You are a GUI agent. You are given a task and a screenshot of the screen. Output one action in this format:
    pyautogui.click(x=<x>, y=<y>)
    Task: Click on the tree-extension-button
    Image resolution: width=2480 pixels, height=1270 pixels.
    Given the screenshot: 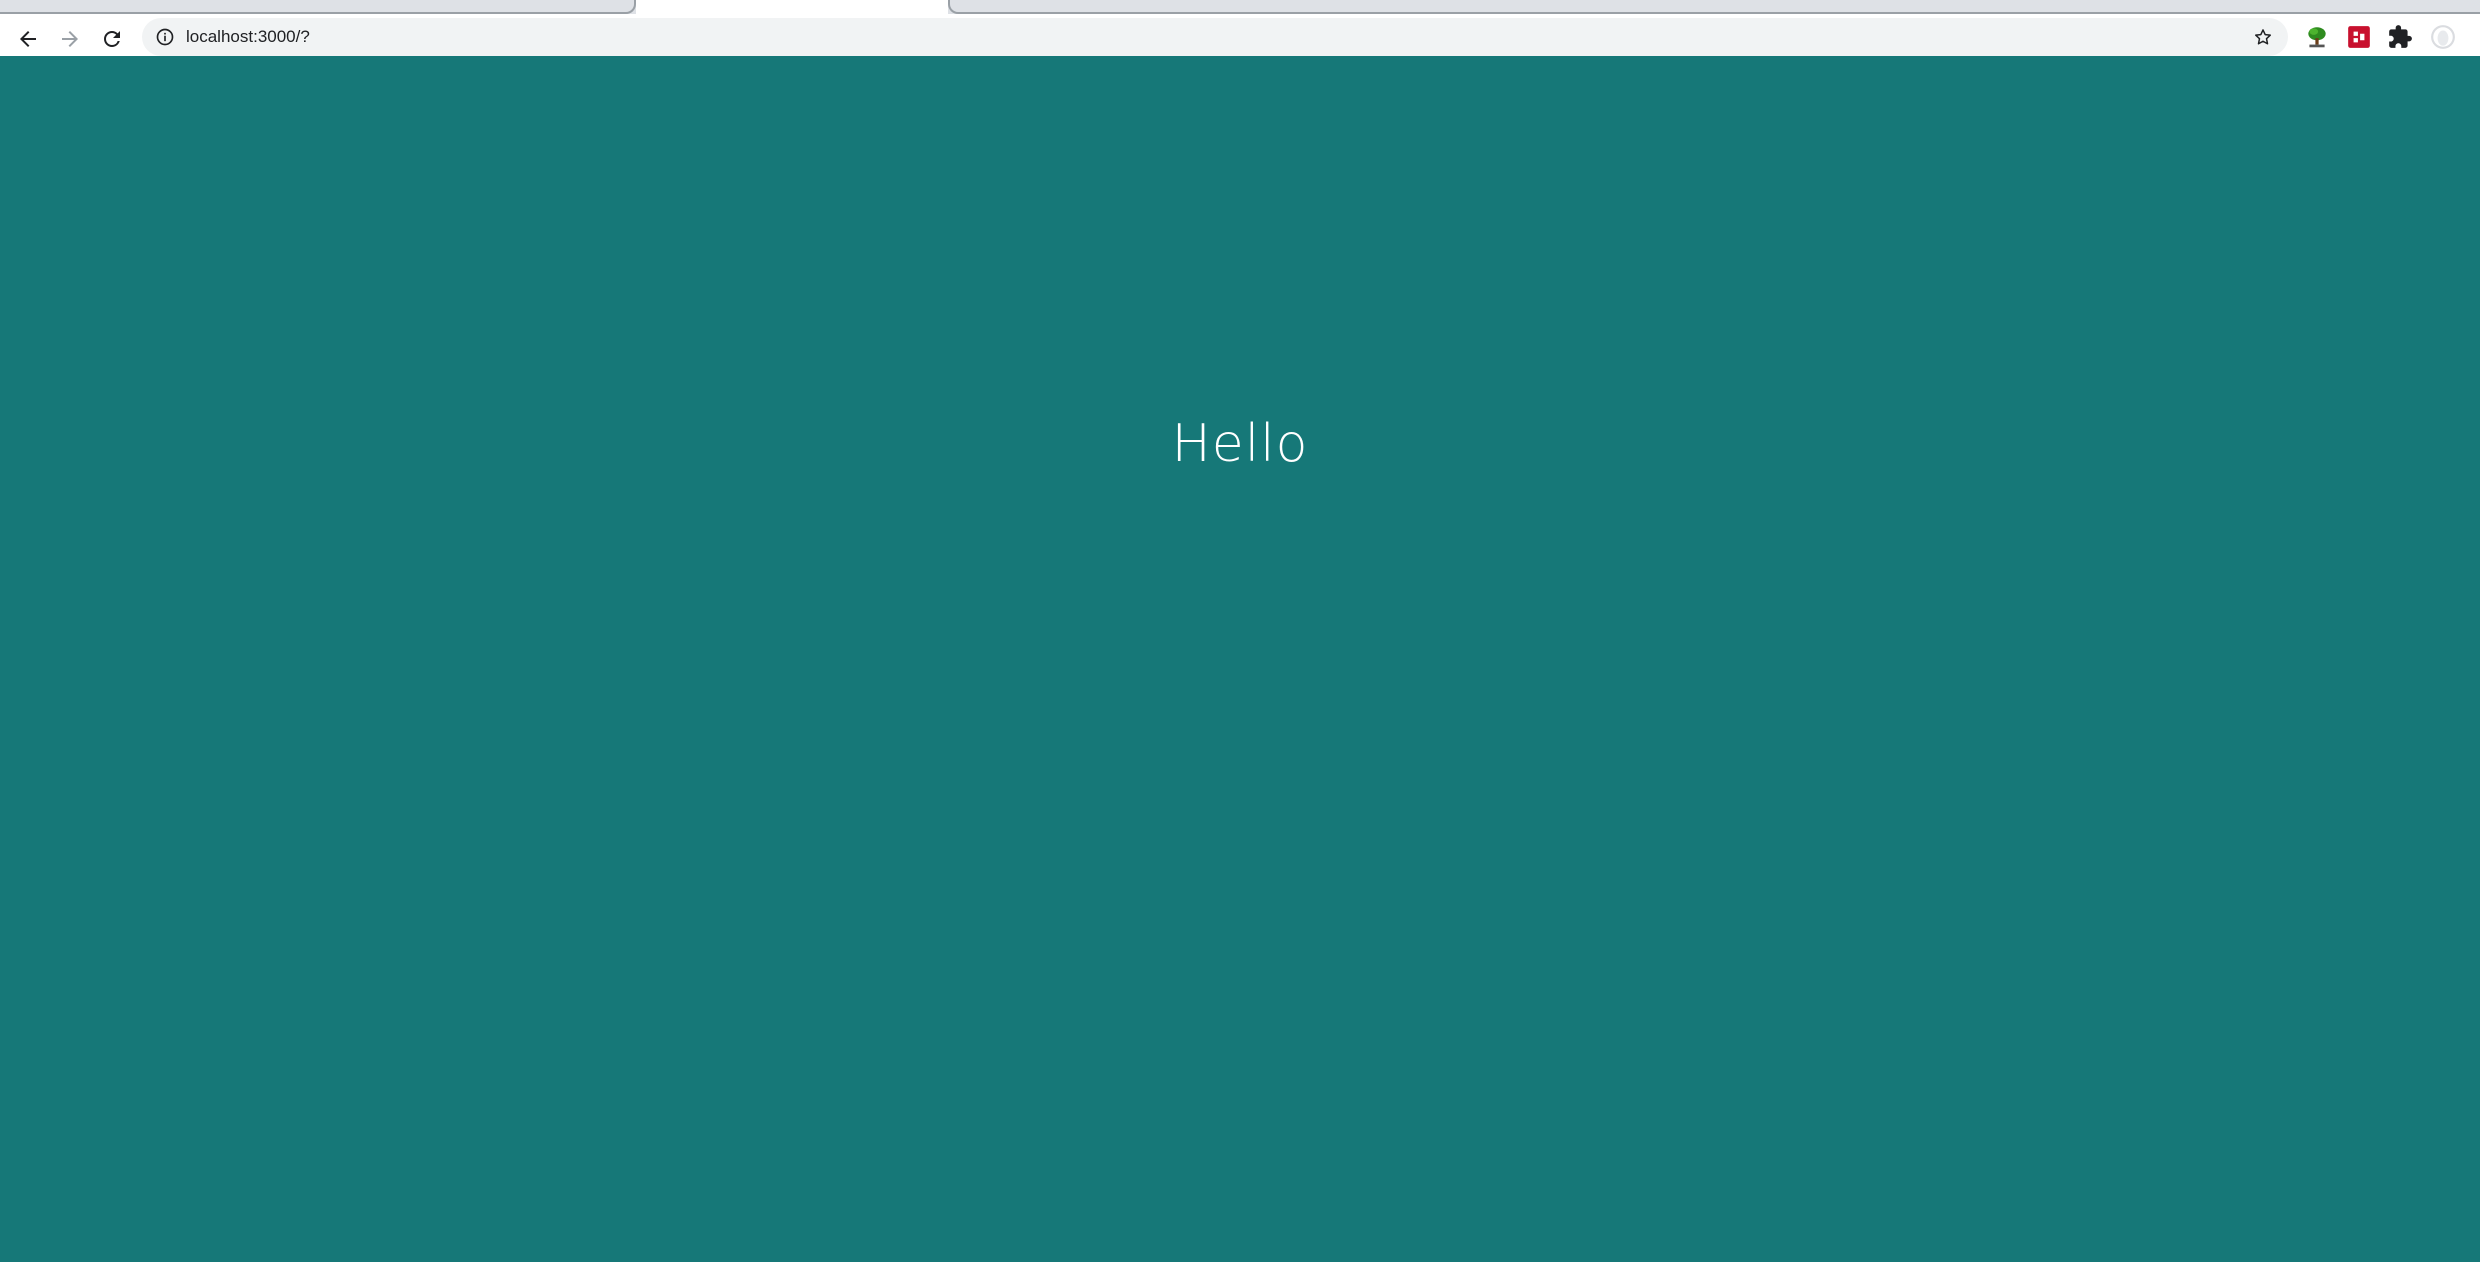 What is the action you would take?
    pyautogui.click(x=2317, y=37)
    